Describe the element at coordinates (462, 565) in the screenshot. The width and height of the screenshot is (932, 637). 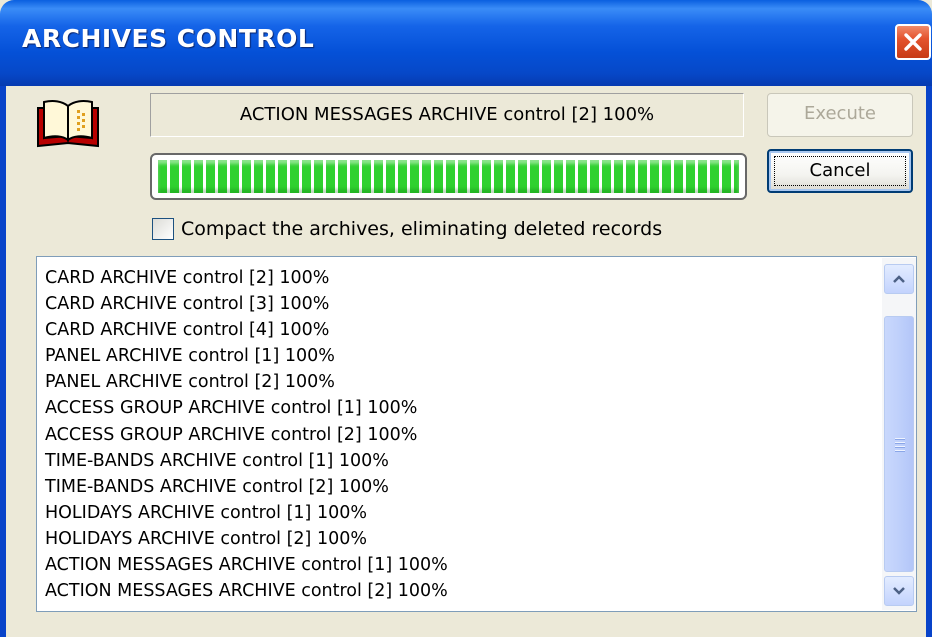
I see `list-item: ACTION MESSAGES ARCHIVE control [1] 100%` at that location.